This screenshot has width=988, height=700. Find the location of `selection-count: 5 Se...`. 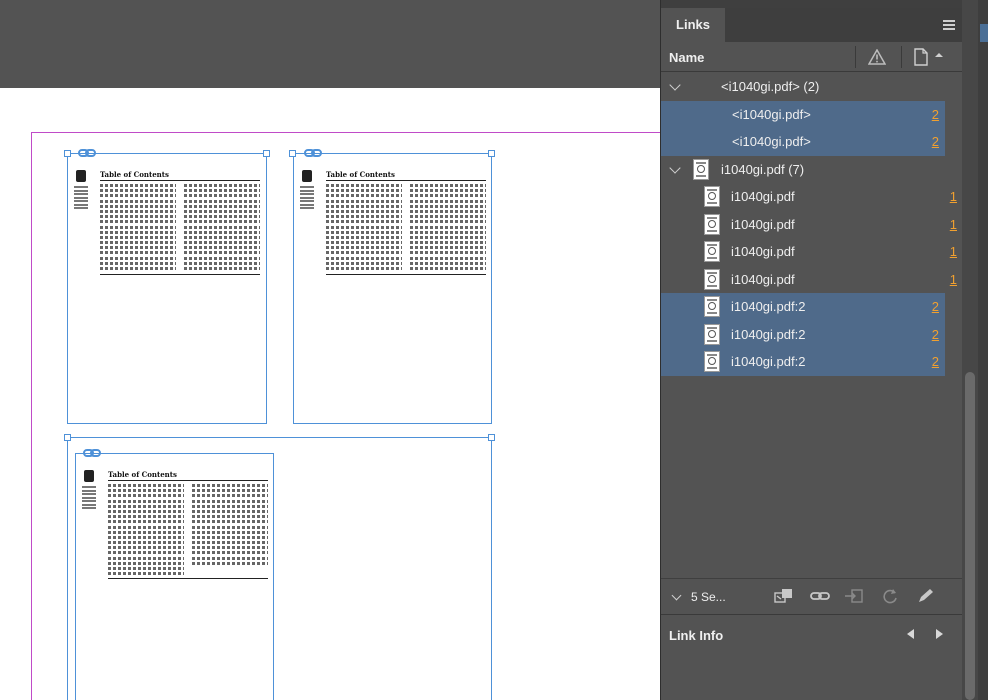

selection-count: 5 Se... is located at coordinates (708, 597).